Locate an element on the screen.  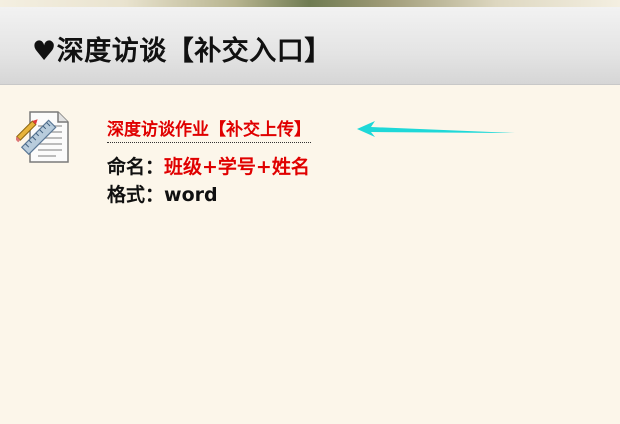
format-label: 格式： is located at coordinates (136, 195).